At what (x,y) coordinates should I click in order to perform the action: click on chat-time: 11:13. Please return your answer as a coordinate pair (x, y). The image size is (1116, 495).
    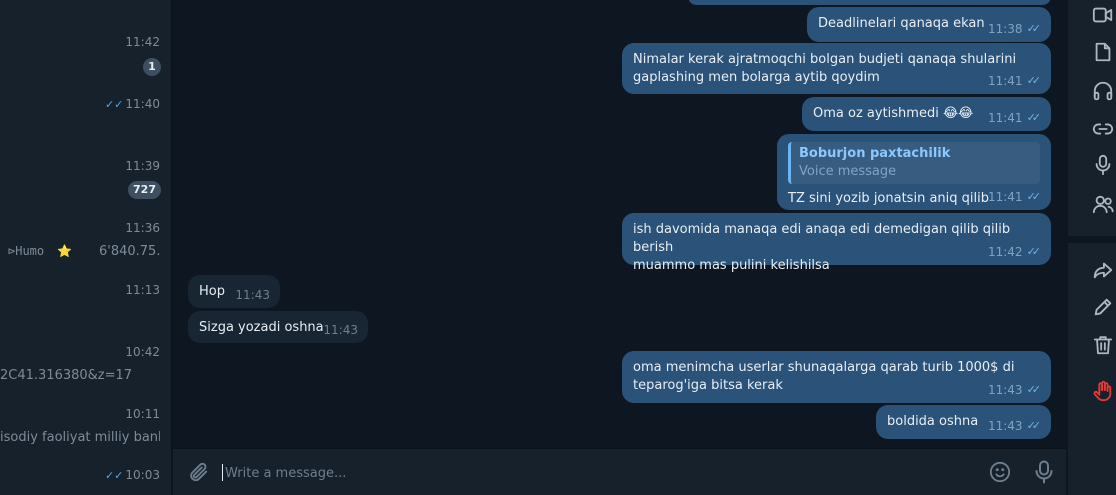
    Looking at the image, I should click on (142, 290).